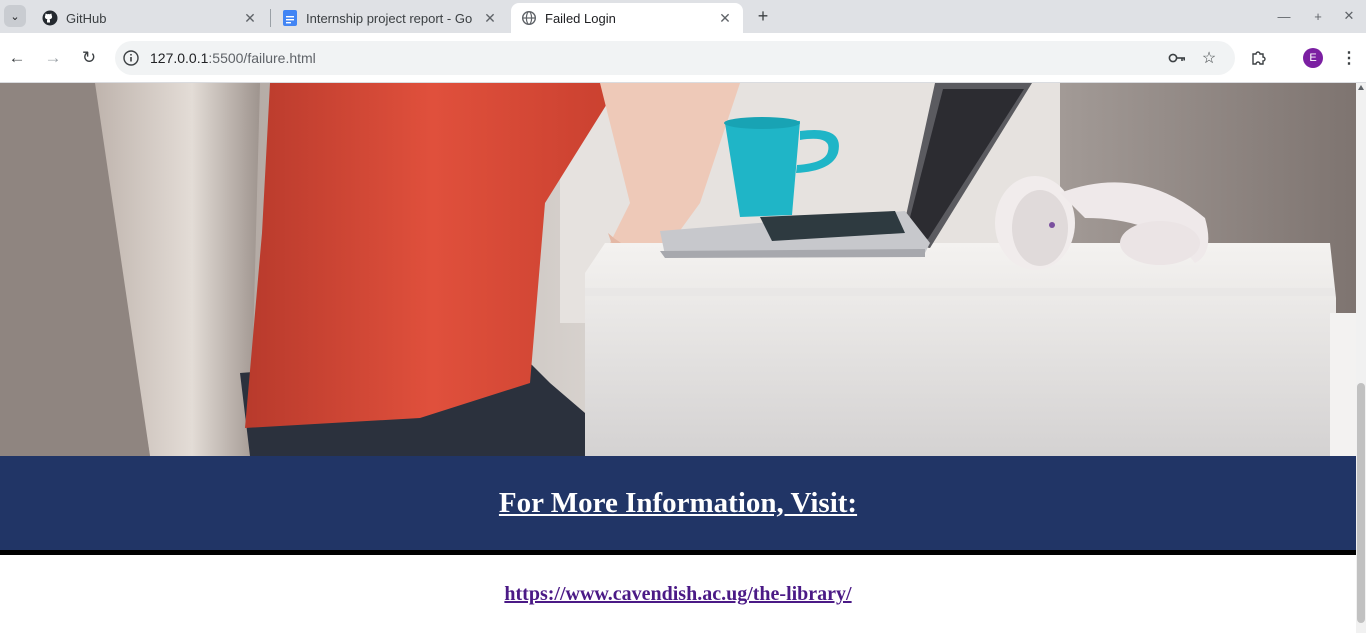 This screenshot has height=633, width=1366. I want to click on forward-button: →, so click(53, 58).